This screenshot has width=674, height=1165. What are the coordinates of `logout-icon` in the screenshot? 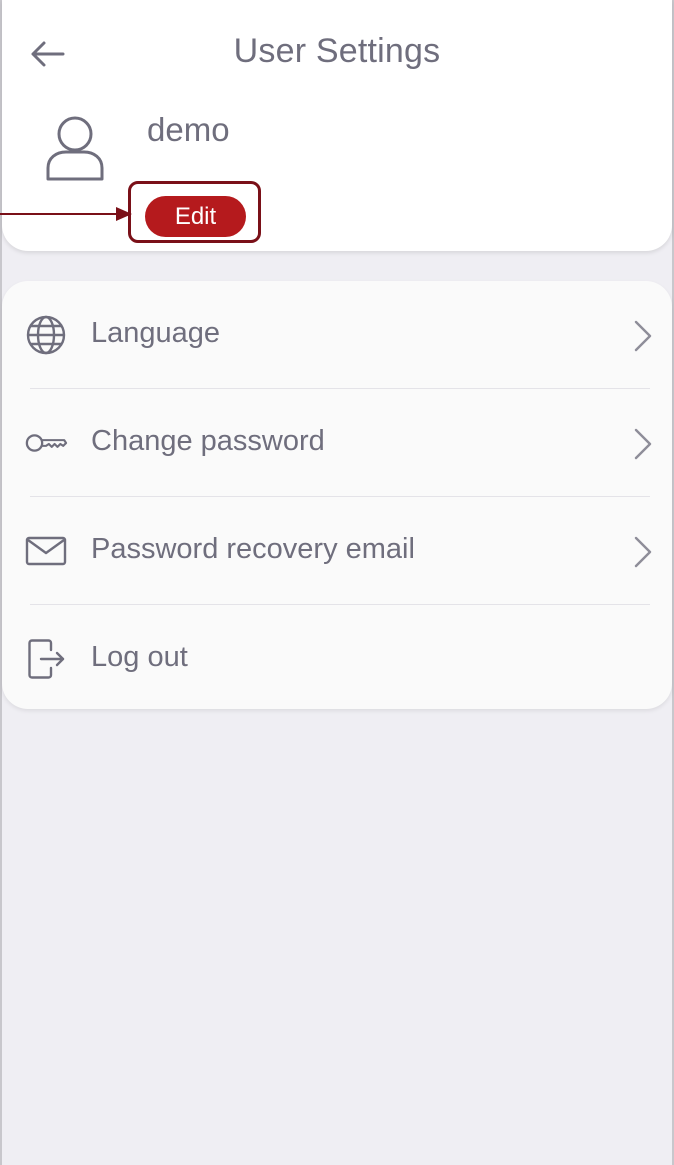 It's located at (46, 659).